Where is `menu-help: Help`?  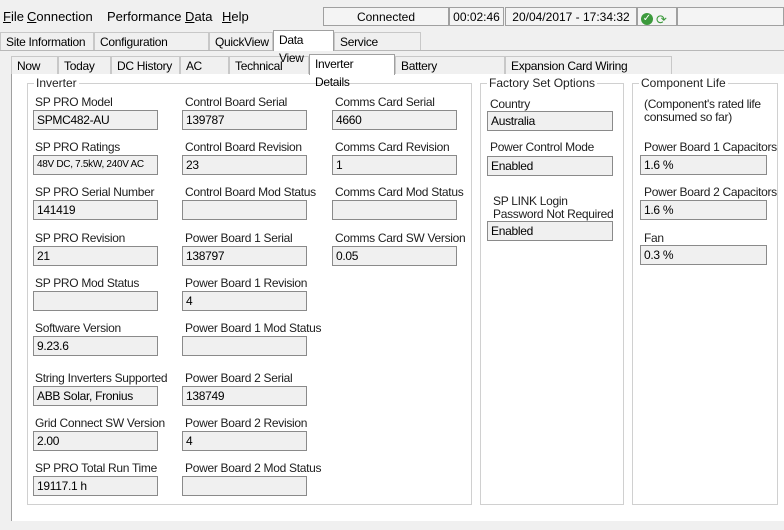 menu-help: Help is located at coordinates (235, 16).